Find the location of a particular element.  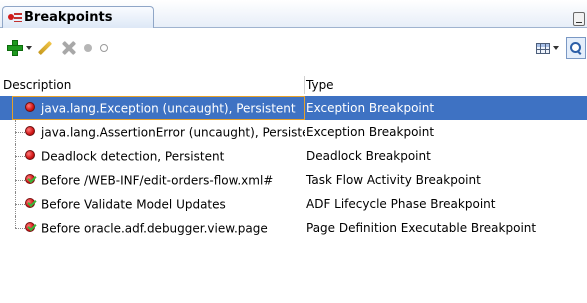

disable-breakpoint-button is located at coordinates (104, 48).